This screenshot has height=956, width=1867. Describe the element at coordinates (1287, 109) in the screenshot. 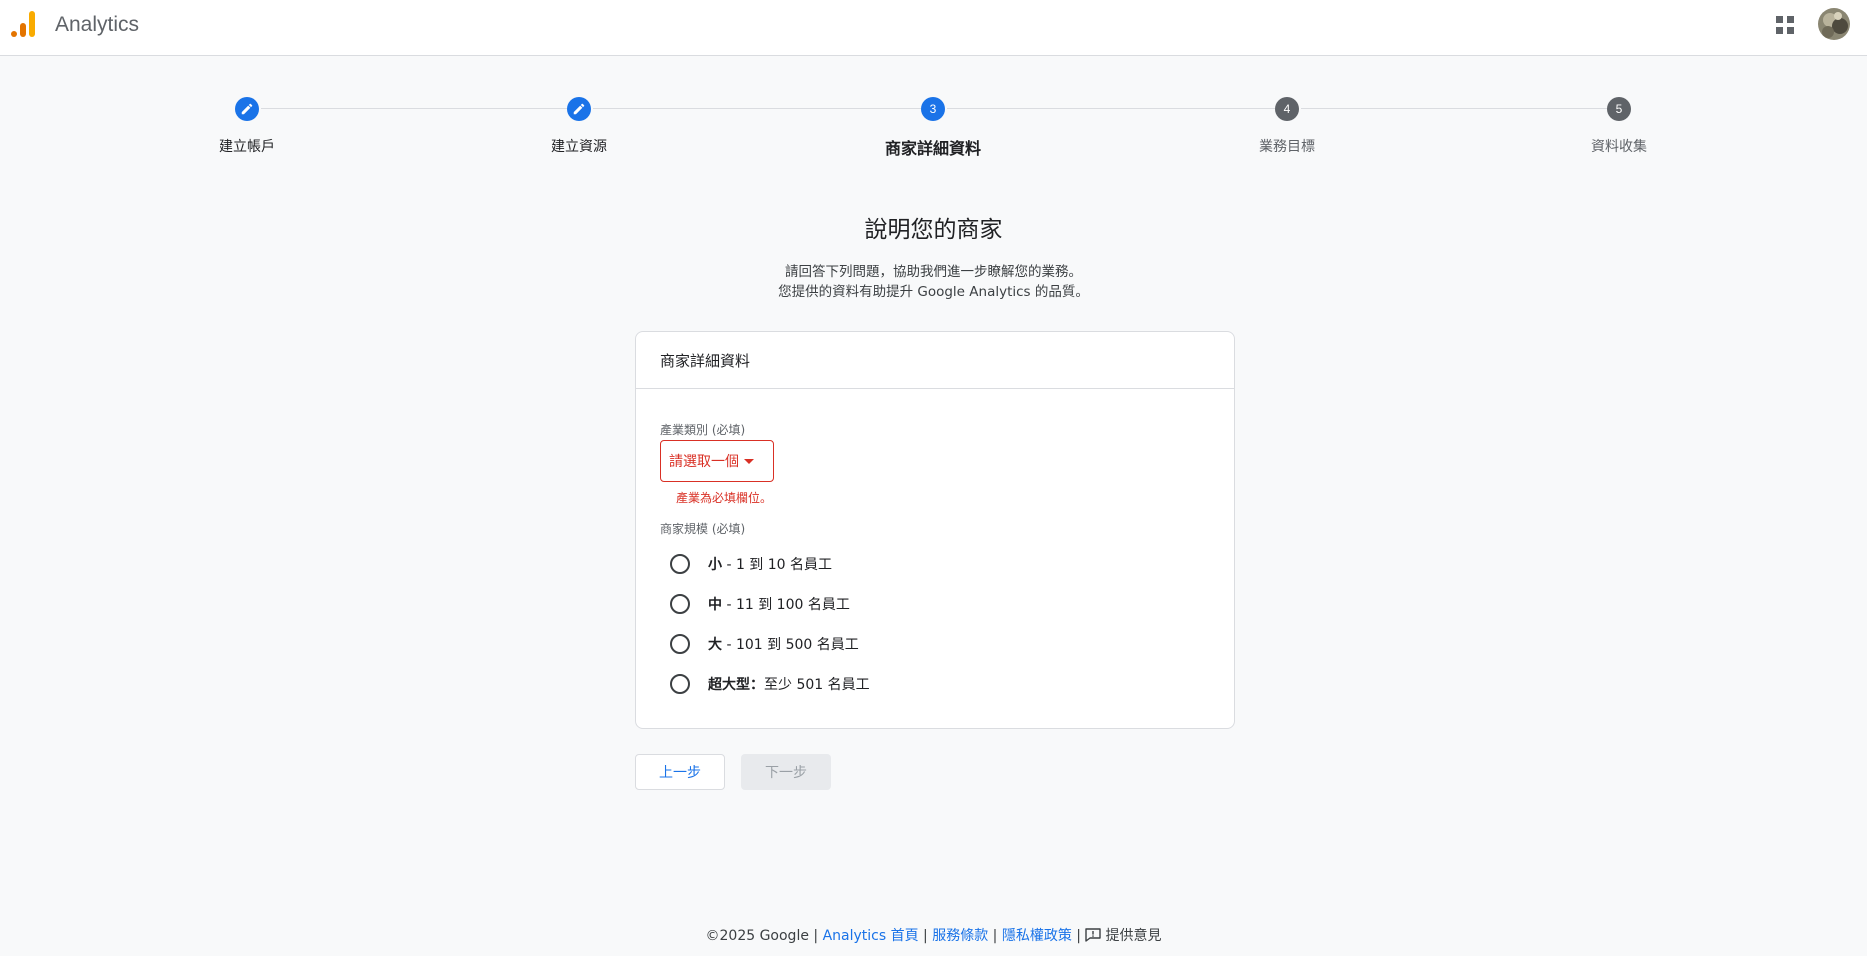

I see `step-4-number: 4` at that location.